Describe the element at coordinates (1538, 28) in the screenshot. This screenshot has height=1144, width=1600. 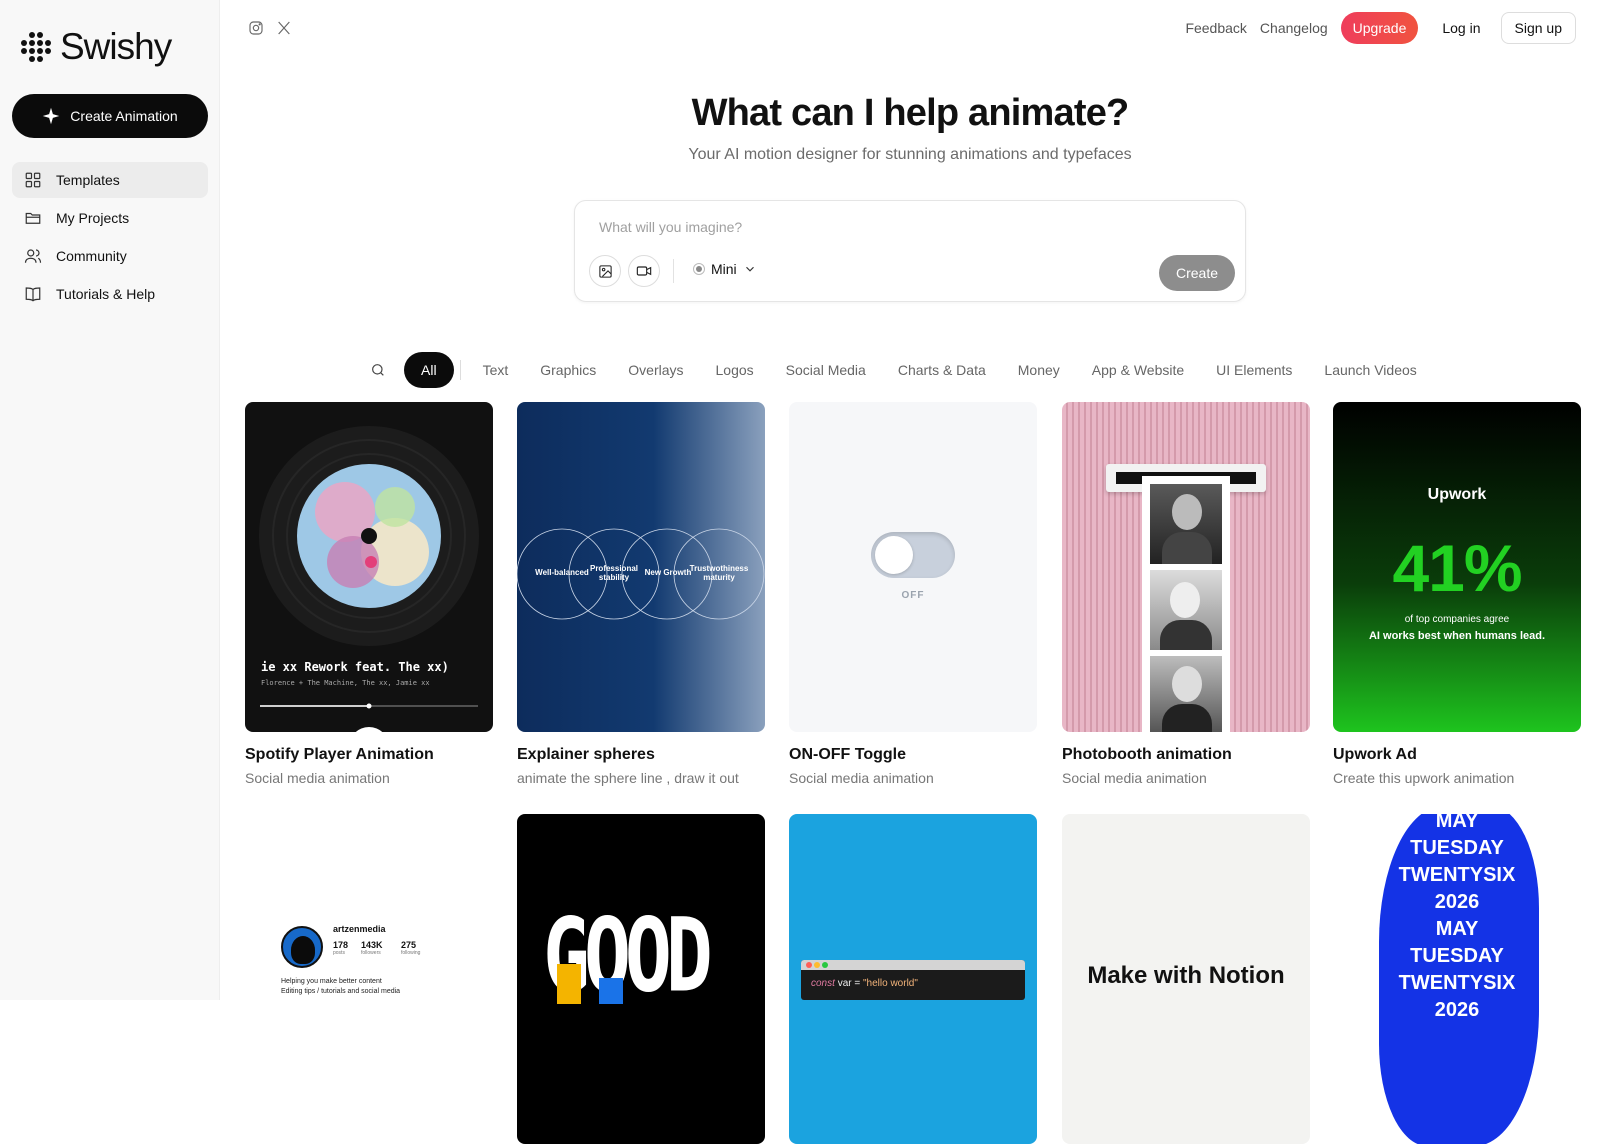
I see `signup-button: Sign up` at that location.